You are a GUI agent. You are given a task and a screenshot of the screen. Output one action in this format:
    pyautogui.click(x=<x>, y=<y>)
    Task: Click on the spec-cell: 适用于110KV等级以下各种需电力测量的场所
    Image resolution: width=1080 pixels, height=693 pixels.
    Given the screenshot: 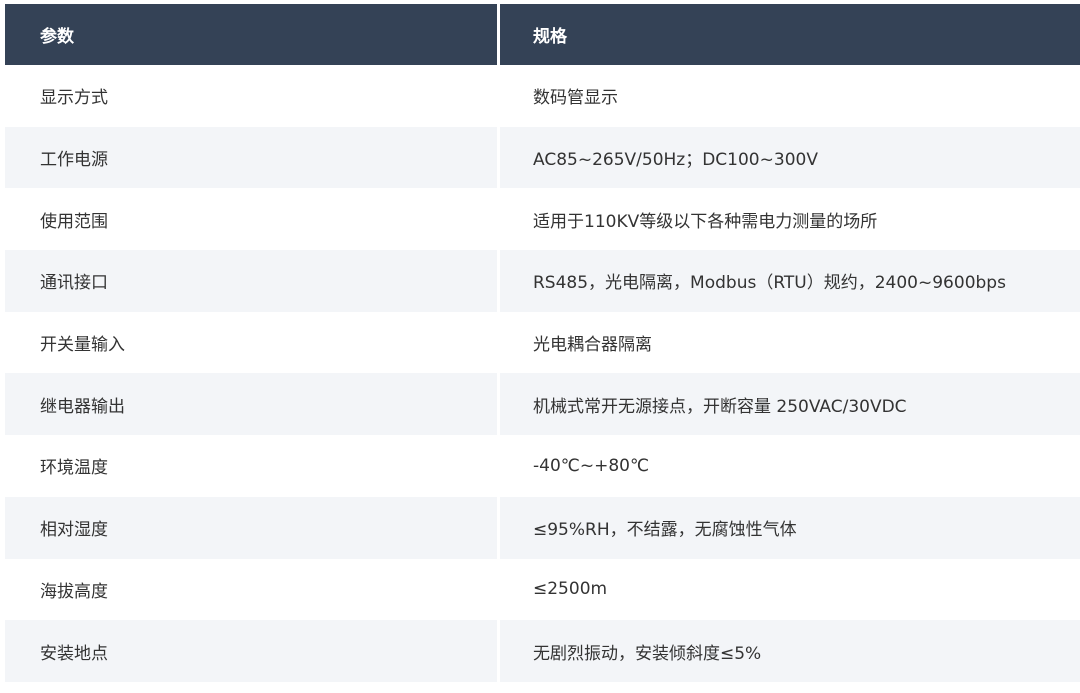 What is the action you would take?
    pyautogui.click(x=788, y=219)
    